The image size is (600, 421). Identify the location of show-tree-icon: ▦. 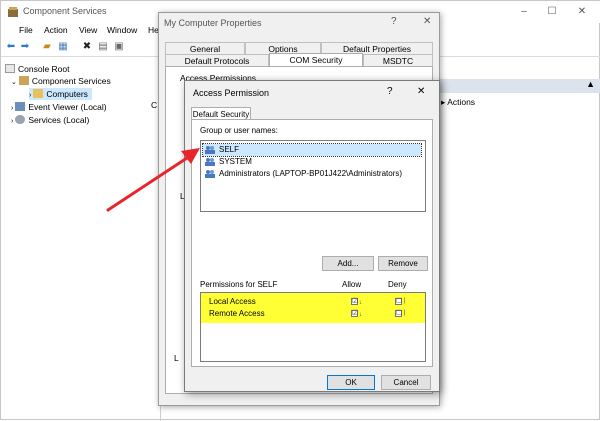
(63, 47).